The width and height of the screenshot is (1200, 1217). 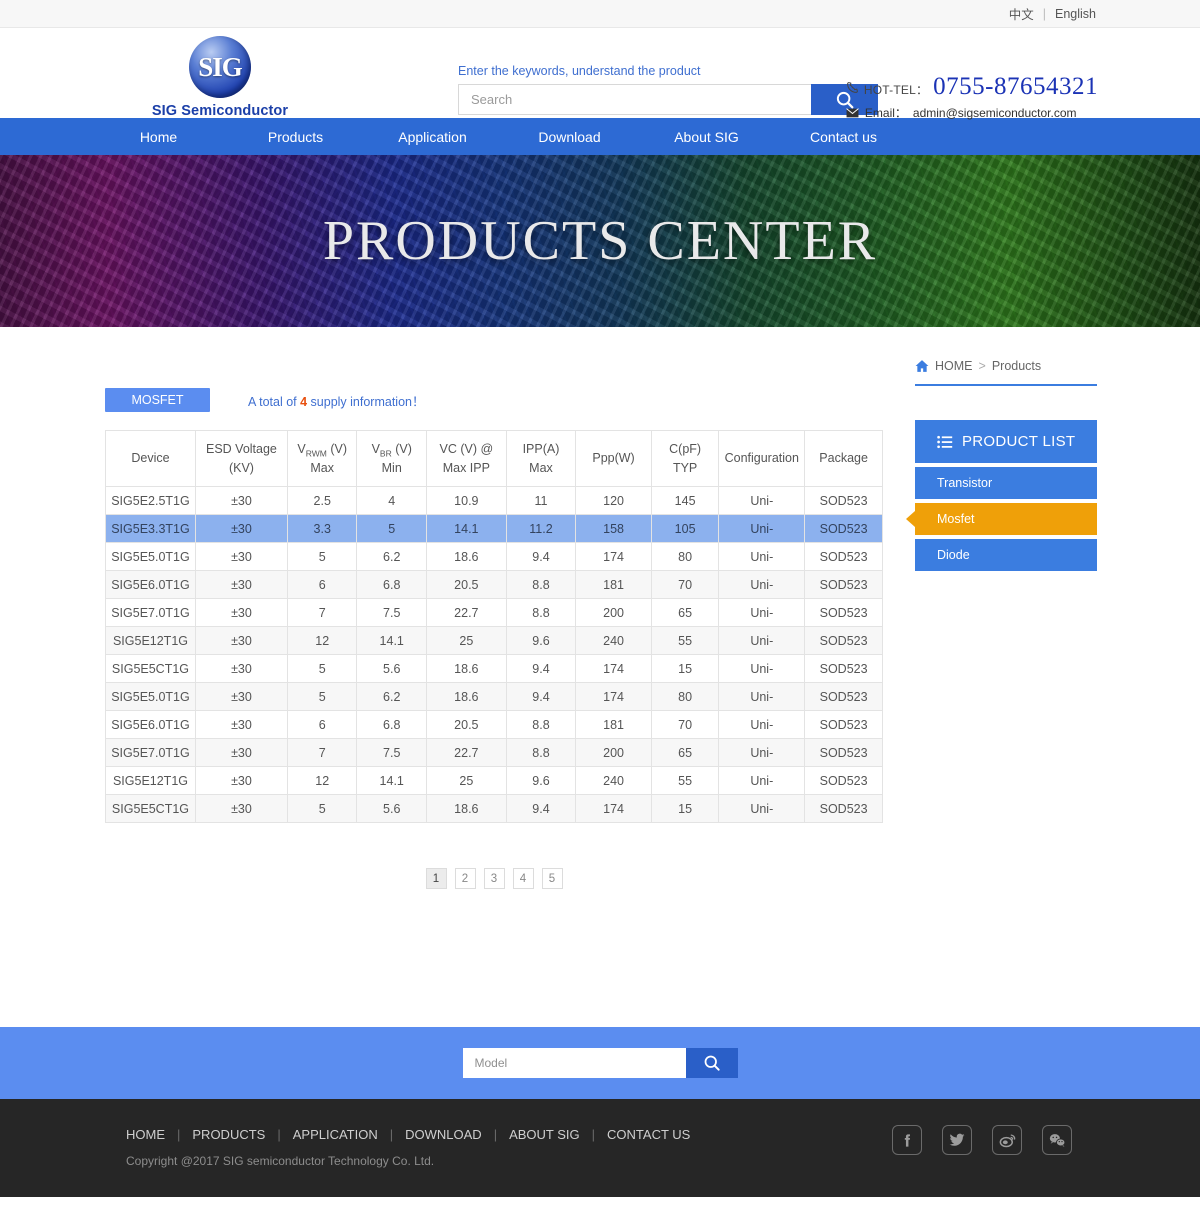 I want to click on nav-link-home: Home, so click(x=158, y=137).